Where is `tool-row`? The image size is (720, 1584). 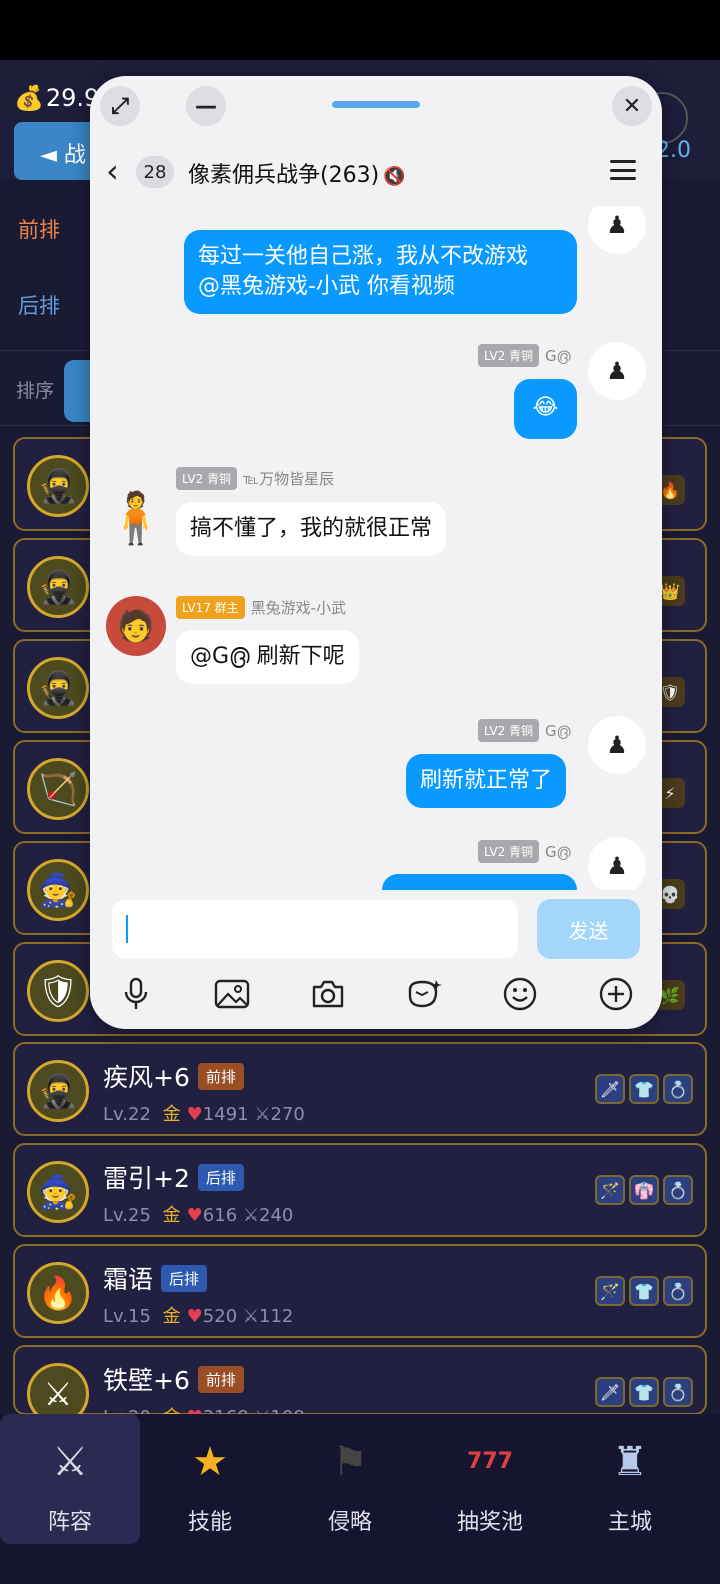 tool-row is located at coordinates (376, 994).